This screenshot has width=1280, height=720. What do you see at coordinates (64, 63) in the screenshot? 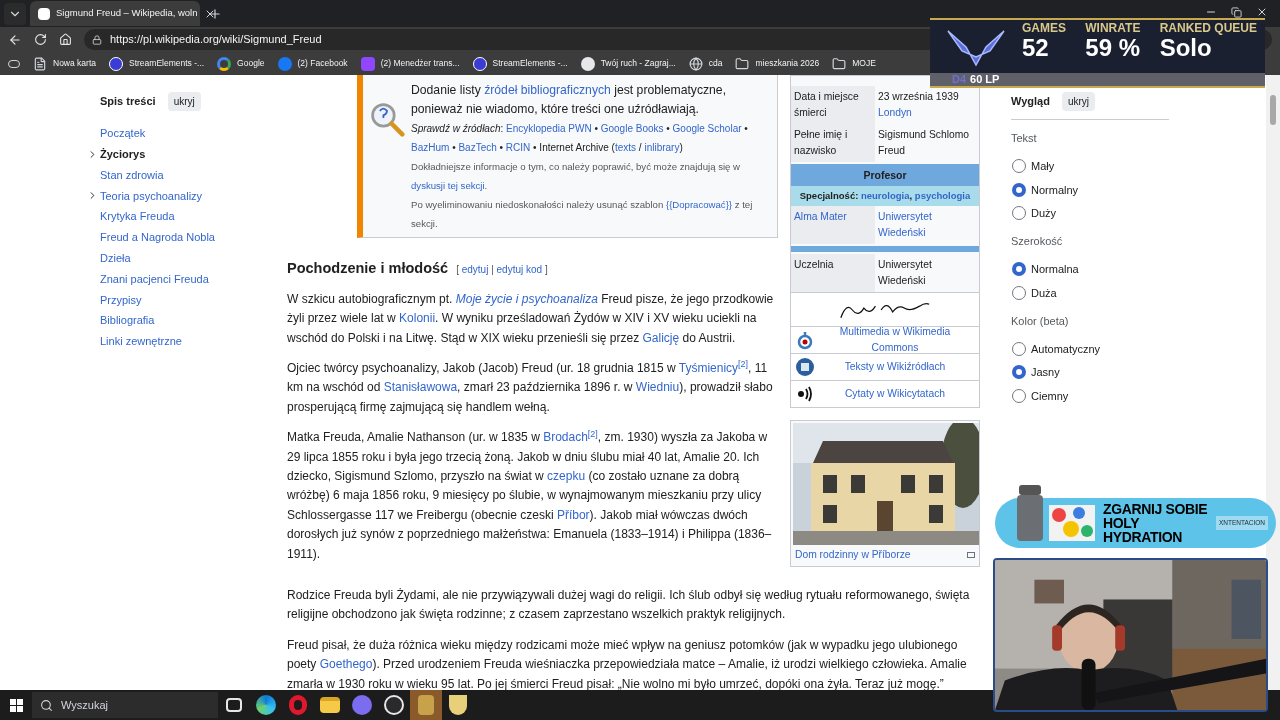
I see `bookmark: Nowa karta` at bounding box center [64, 63].